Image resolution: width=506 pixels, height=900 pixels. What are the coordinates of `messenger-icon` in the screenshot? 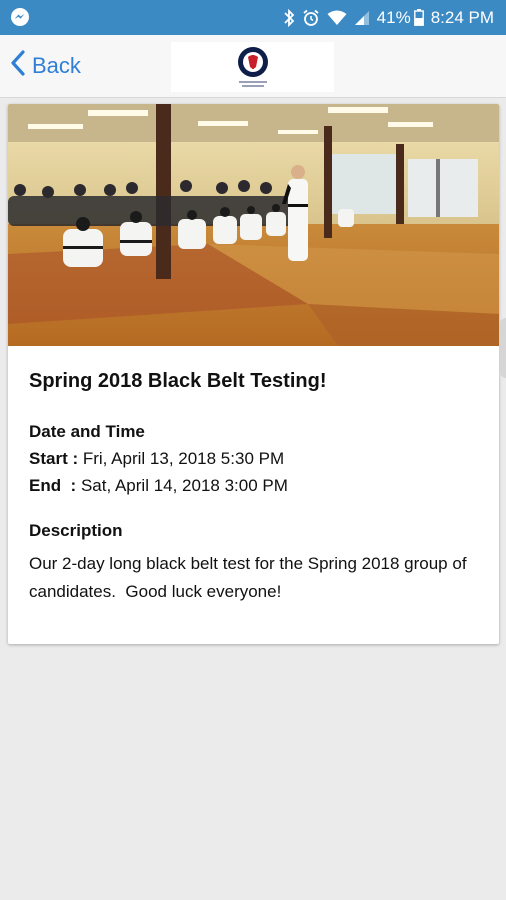 It's located at (20, 19).